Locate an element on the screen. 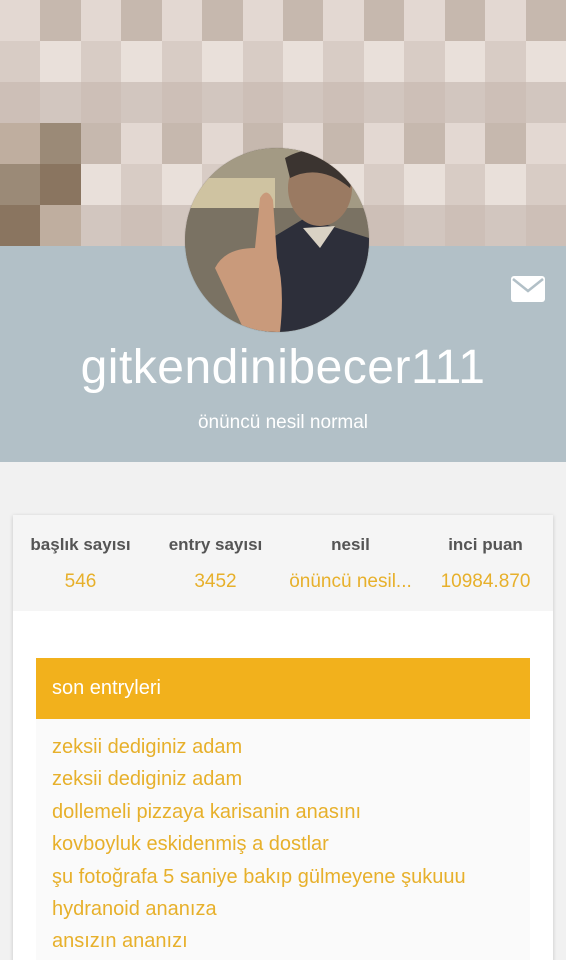  mail-icon is located at coordinates (528, 289).